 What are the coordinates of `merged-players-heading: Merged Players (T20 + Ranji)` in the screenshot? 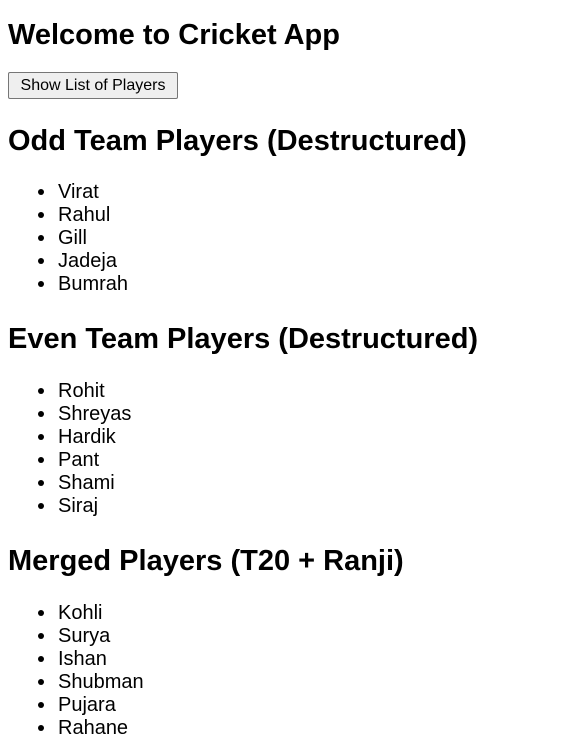 It's located at (206, 561).